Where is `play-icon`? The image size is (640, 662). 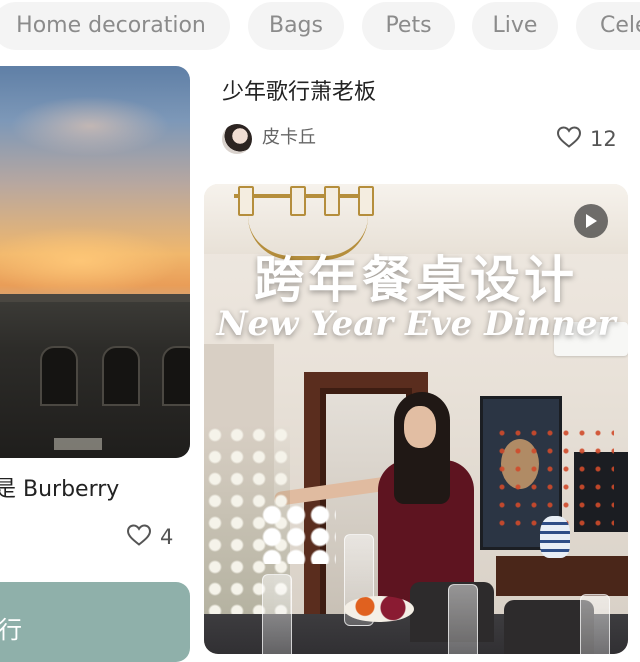
play-icon is located at coordinates (591, 221).